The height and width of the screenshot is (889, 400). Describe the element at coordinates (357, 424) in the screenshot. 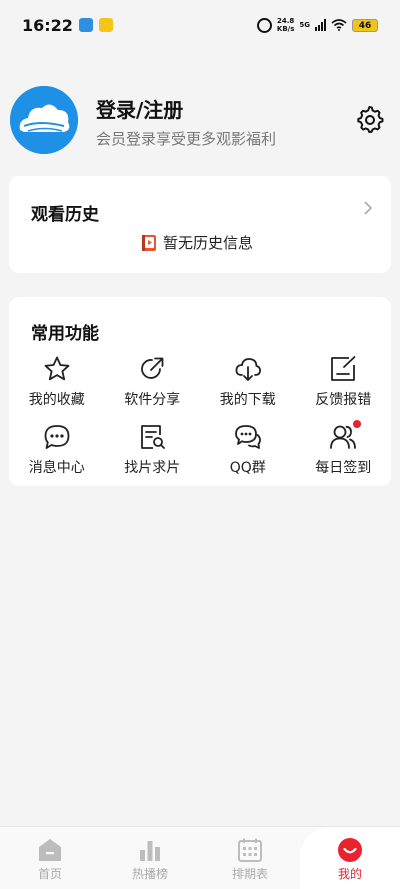

I see `notification-dot` at that location.